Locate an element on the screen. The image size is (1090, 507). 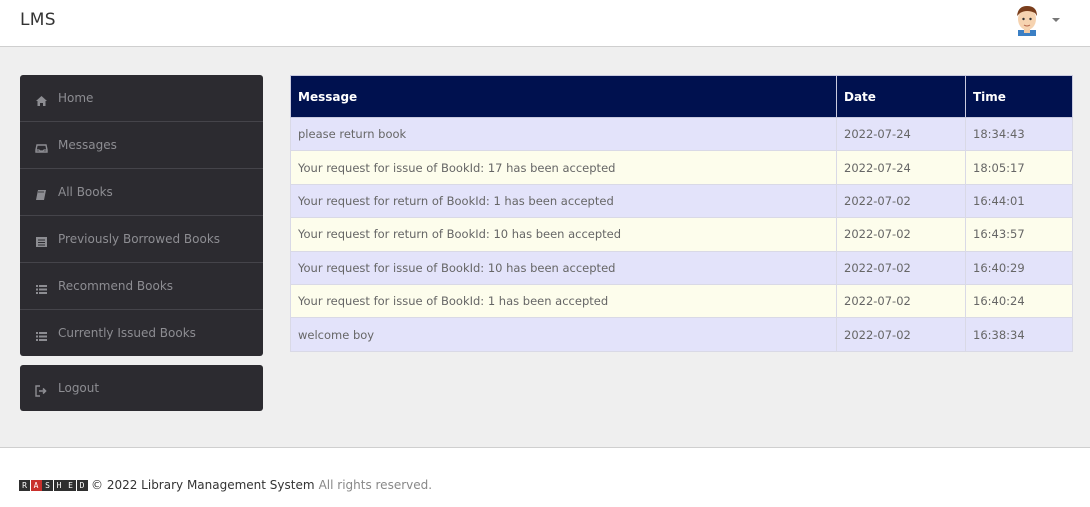
sidebar-item-recommend-books: Recommend Books is located at coordinates (141, 286).